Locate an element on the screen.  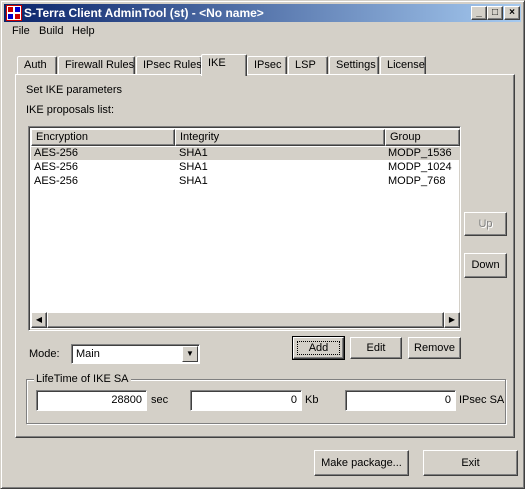
add-button: Add is located at coordinates (318, 348).